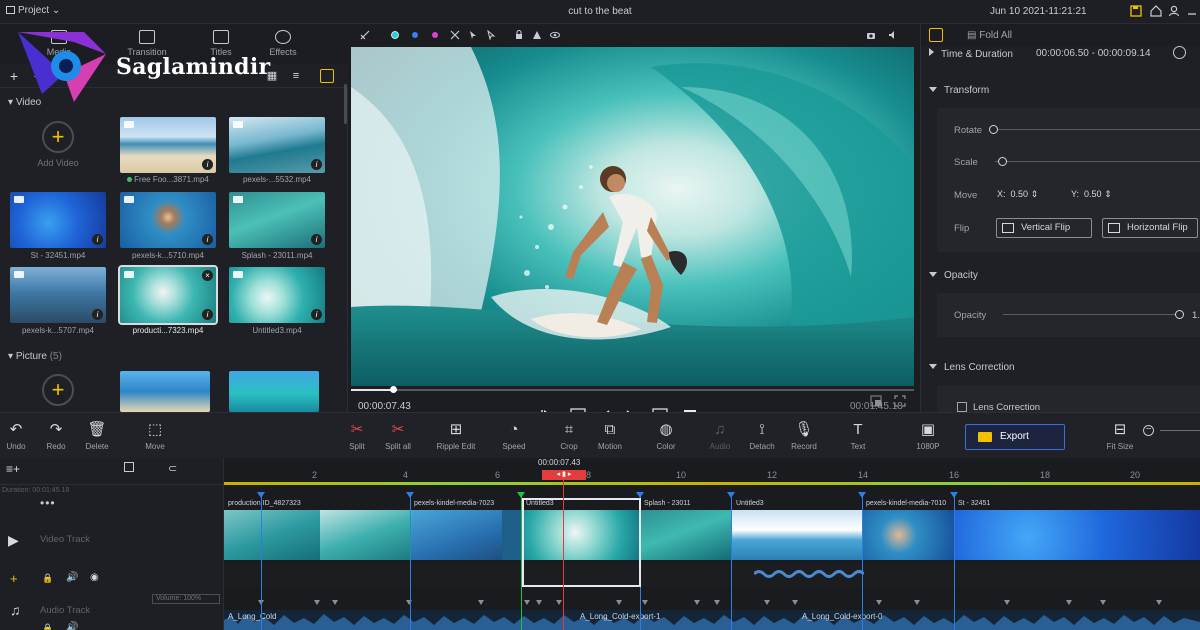  What do you see at coordinates (666, 436) in the screenshot?
I see `color-button: ◍ Color` at bounding box center [666, 436].